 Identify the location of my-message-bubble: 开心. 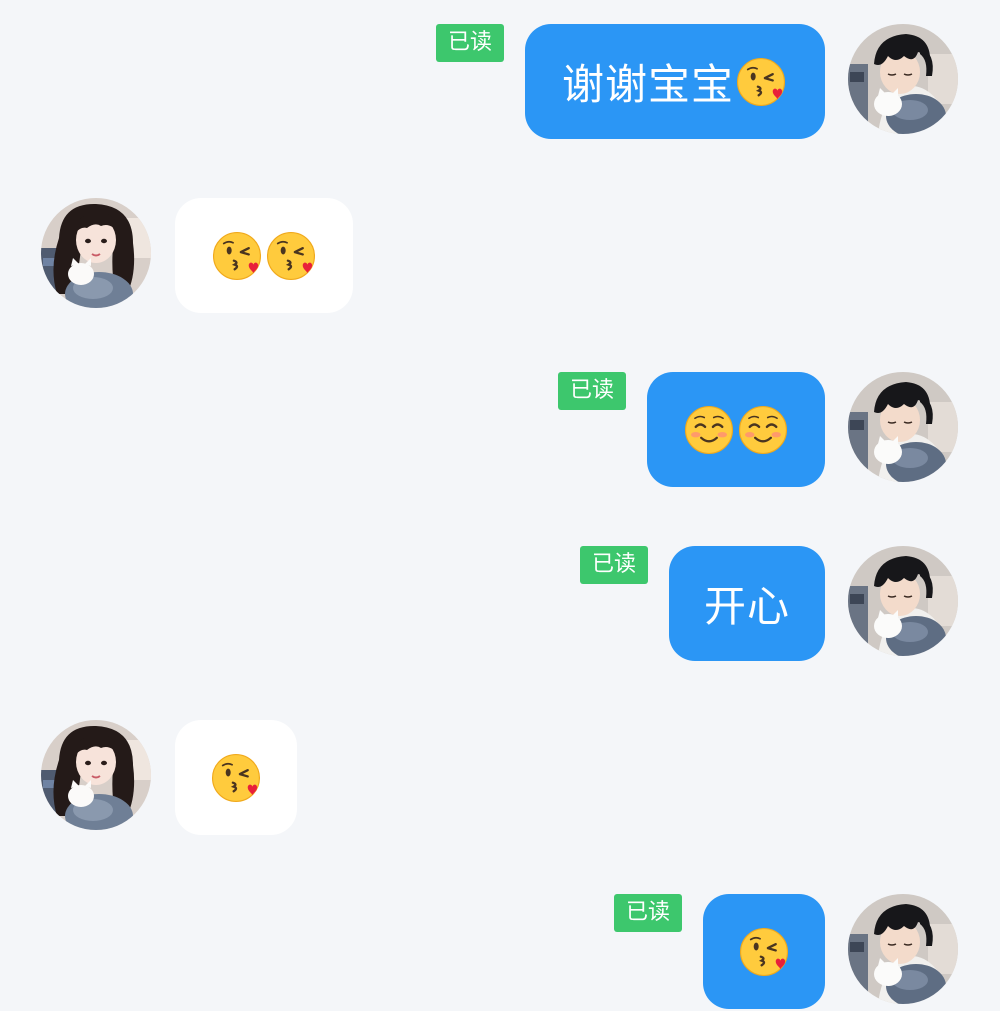
(747, 603).